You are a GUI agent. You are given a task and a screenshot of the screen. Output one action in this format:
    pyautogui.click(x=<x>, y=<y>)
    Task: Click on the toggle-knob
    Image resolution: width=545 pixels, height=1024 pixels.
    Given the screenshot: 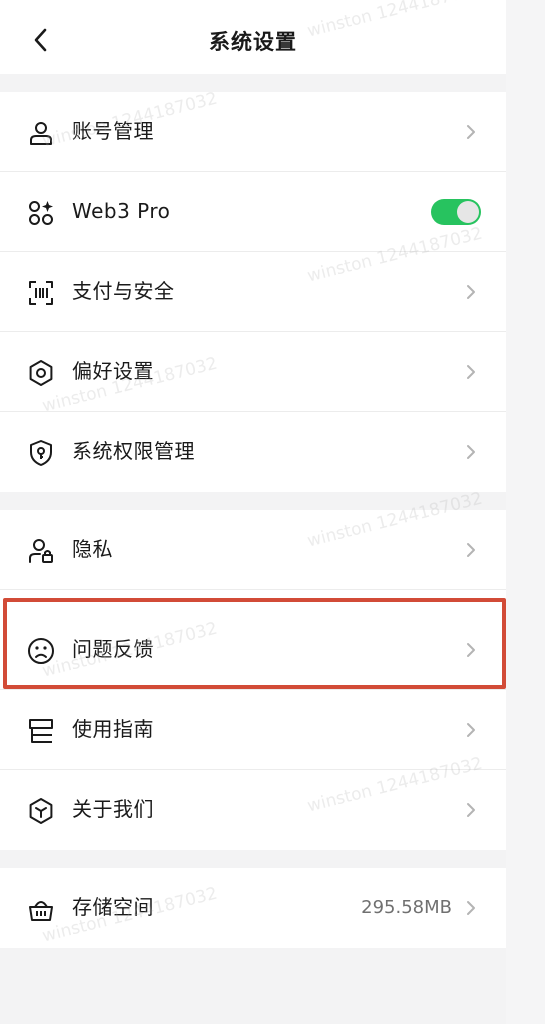 What is the action you would take?
    pyautogui.click(x=468, y=212)
    